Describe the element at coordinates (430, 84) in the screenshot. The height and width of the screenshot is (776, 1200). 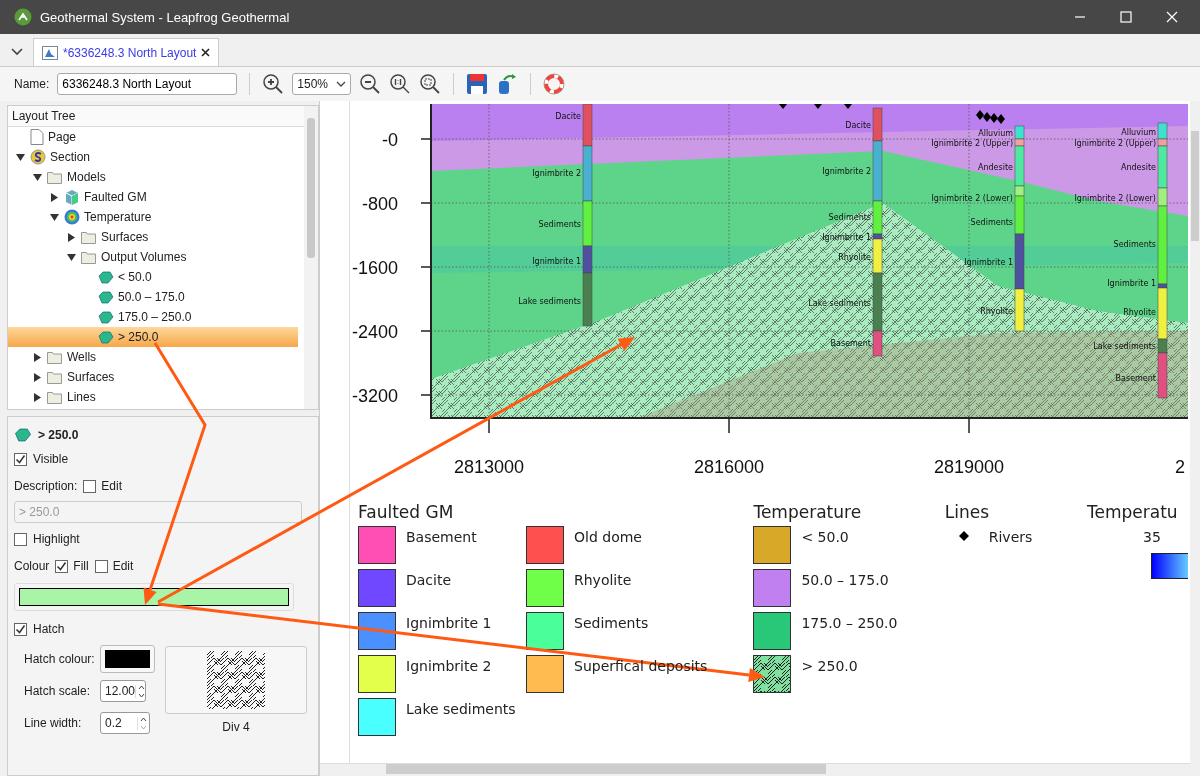
I see `zoom-fit-icon` at that location.